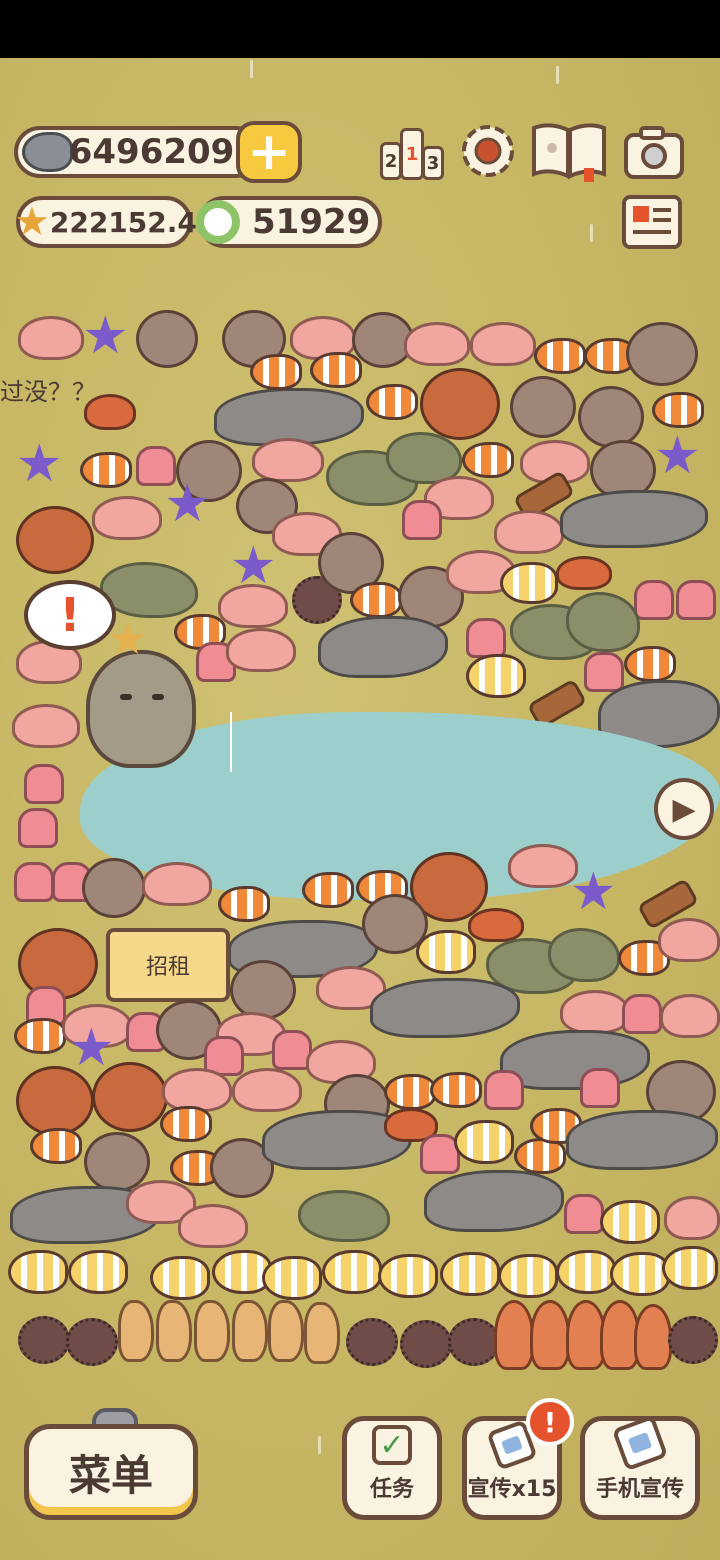 The image size is (720, 1560). What do you see at coordinates (218, 222) in the screenshot?
I see `token-icon` at bounding box center [218, 222].